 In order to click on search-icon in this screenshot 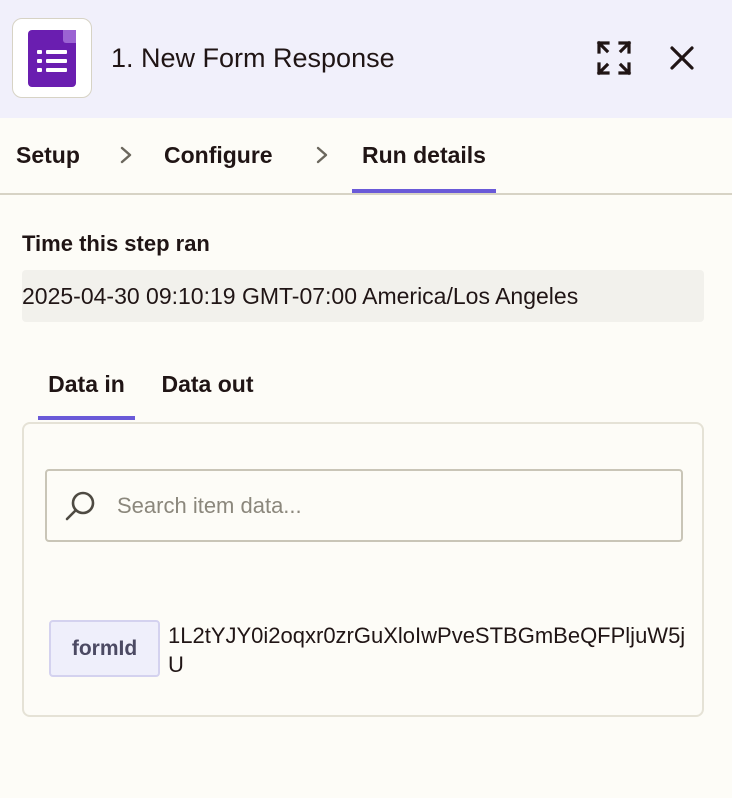, I will do `click(80, 506)`.